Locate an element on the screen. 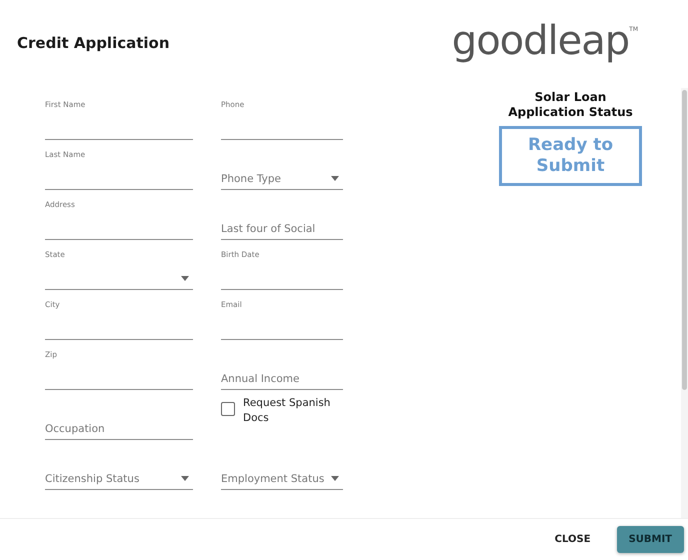  status-heading: Solar Loan Application Status is located at coordinates (570, 105).